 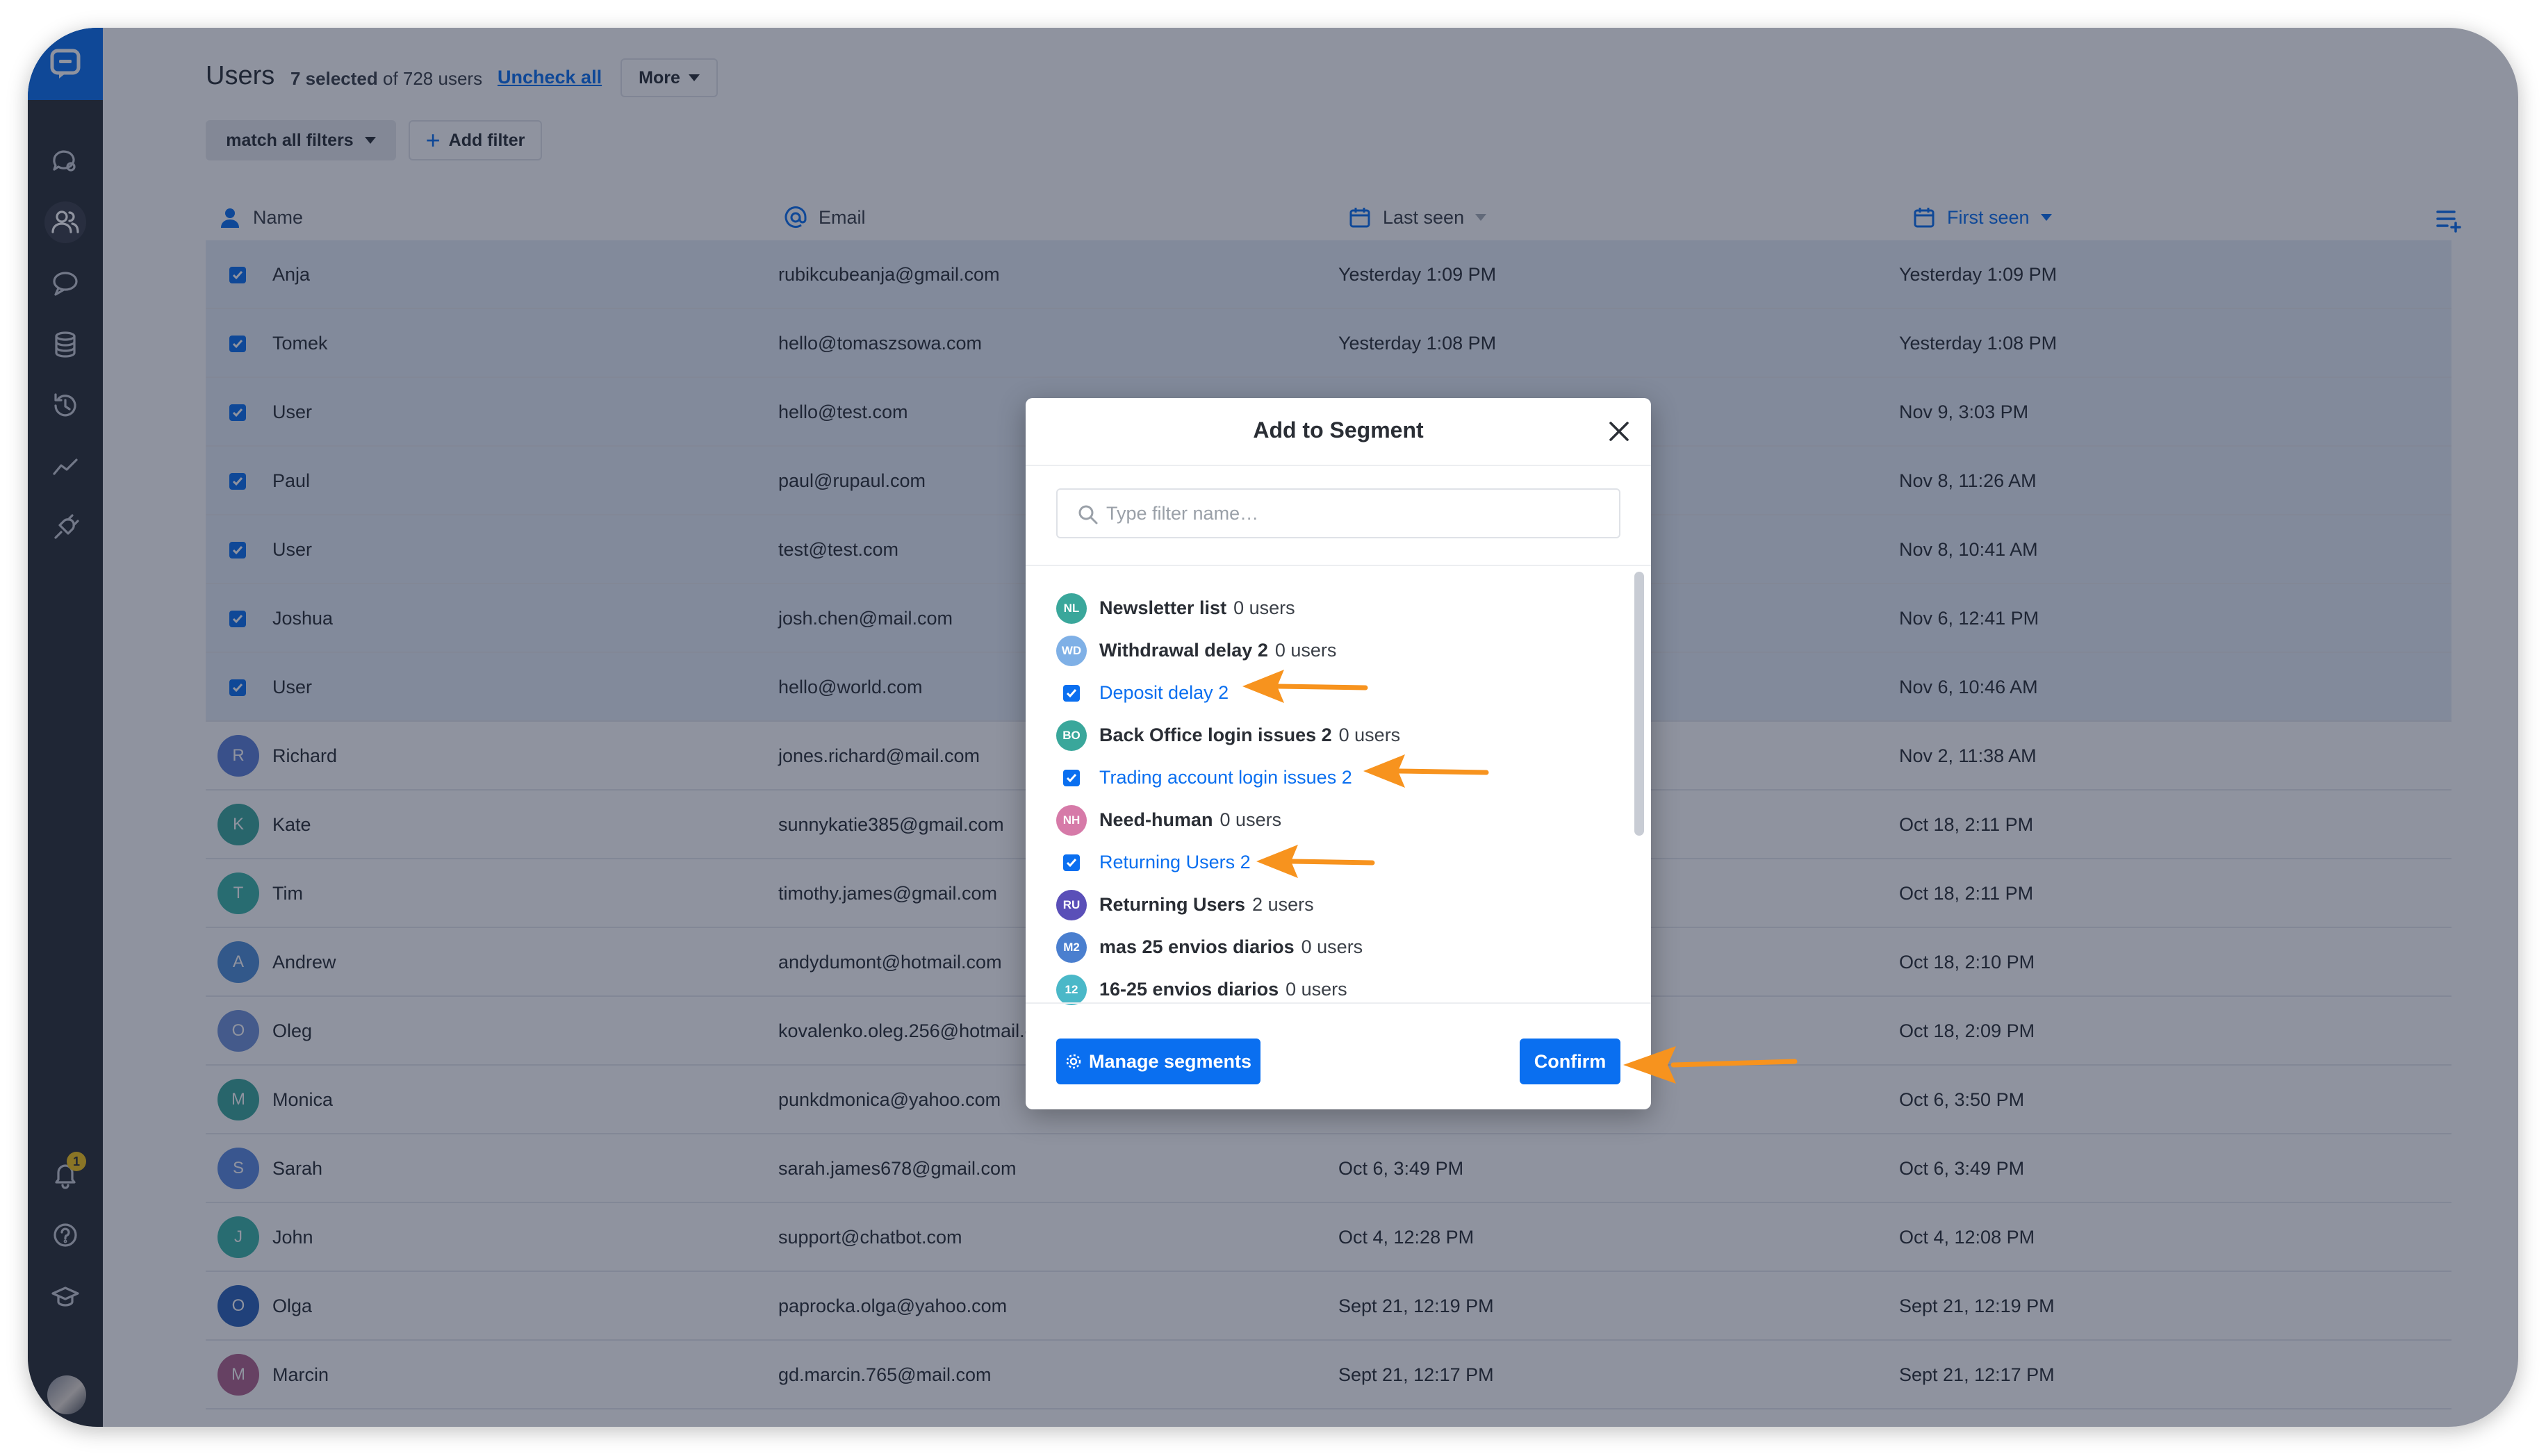 I want to click on confirm-button: Confirm, so click(x=1570, y=1061).